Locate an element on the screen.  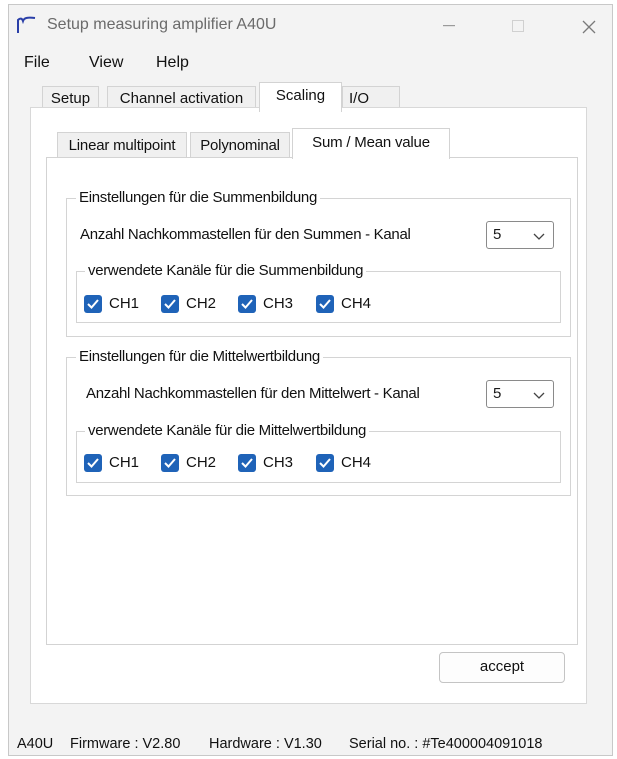
sum-ch4-label: CH4 is located at coordinates (356, 303).